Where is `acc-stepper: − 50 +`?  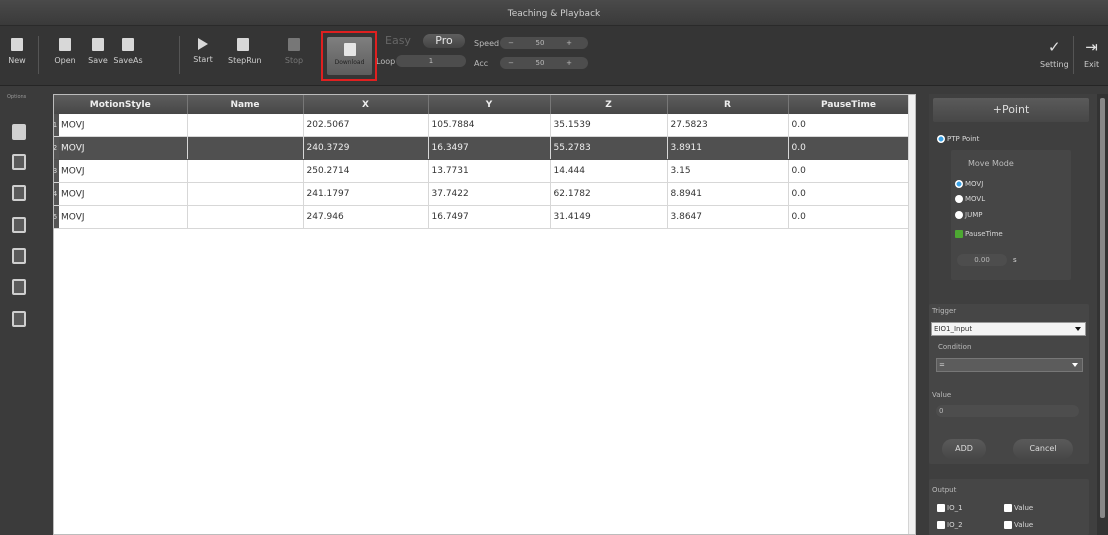 acc-stepper: − 50 + is located at coordinates (544, 63).